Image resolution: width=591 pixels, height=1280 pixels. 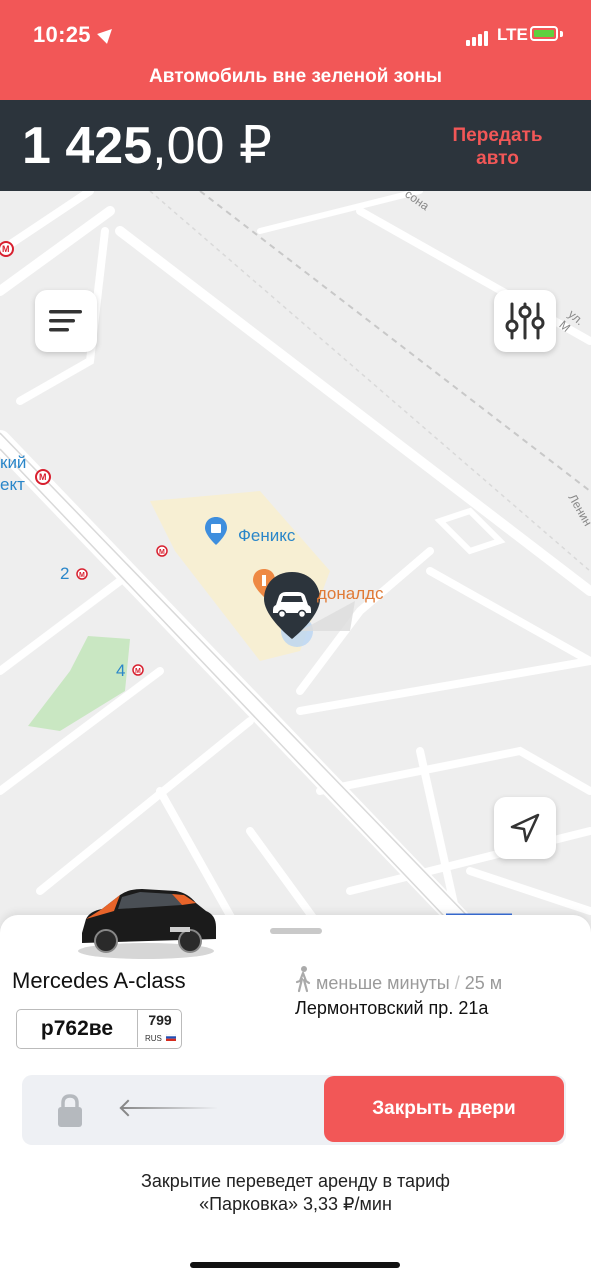 What do you see at coordinates (121, 670) in the screenshot?
I see `metro-exit-4-label: 4` at bounding box center [121, 670].